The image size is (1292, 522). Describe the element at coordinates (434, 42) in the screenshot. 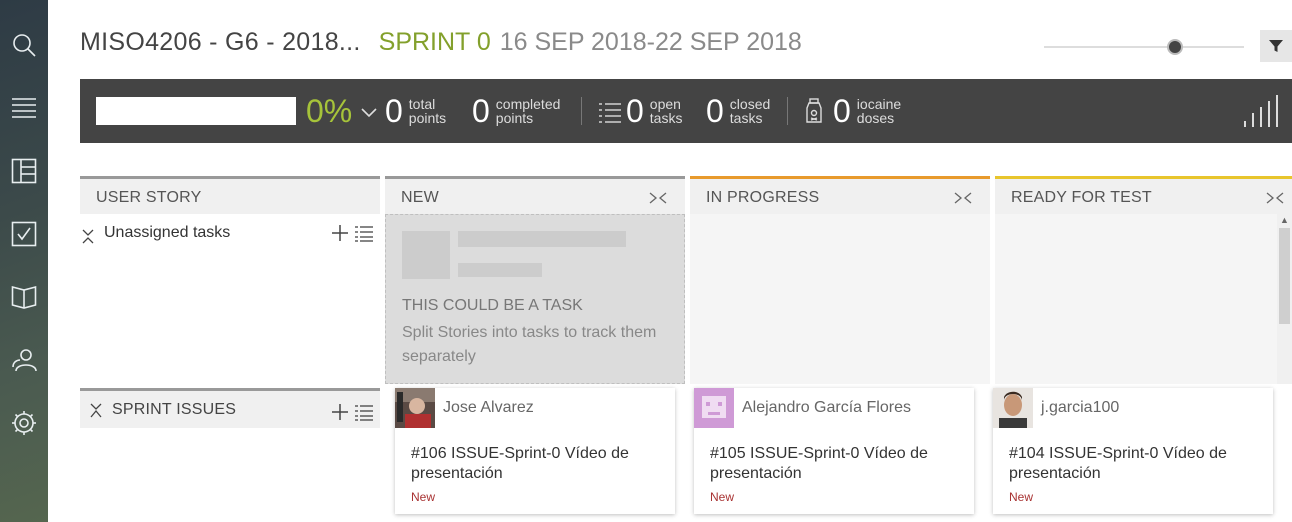

I see `sprint-name: SPRINT 0` at that location.